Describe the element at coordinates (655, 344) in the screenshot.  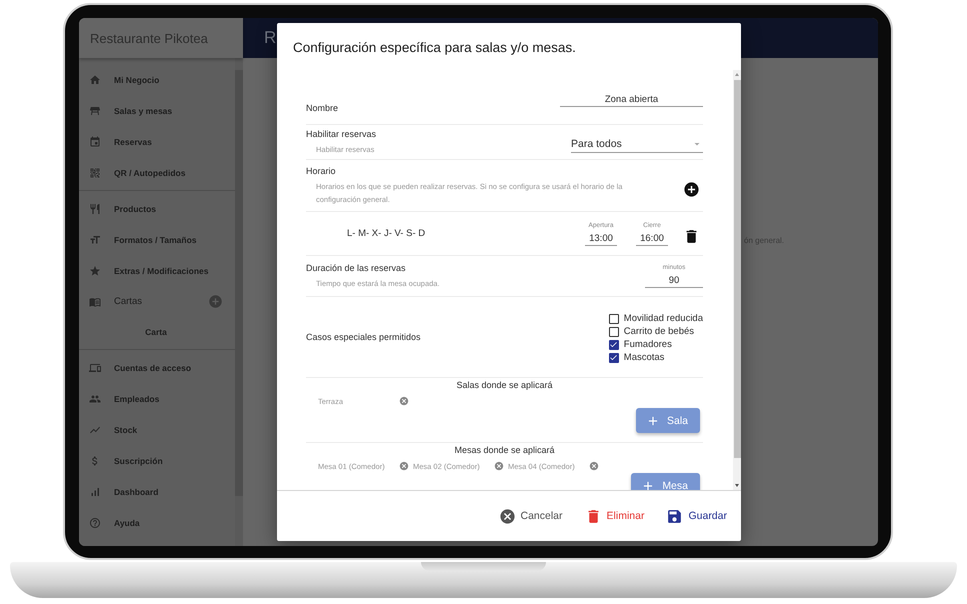
I see `checkbox: Fumadores` at that location.